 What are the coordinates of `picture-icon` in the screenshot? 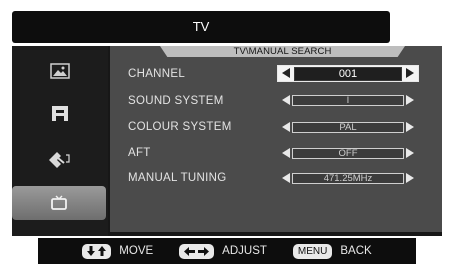 It's located at (60, 71).